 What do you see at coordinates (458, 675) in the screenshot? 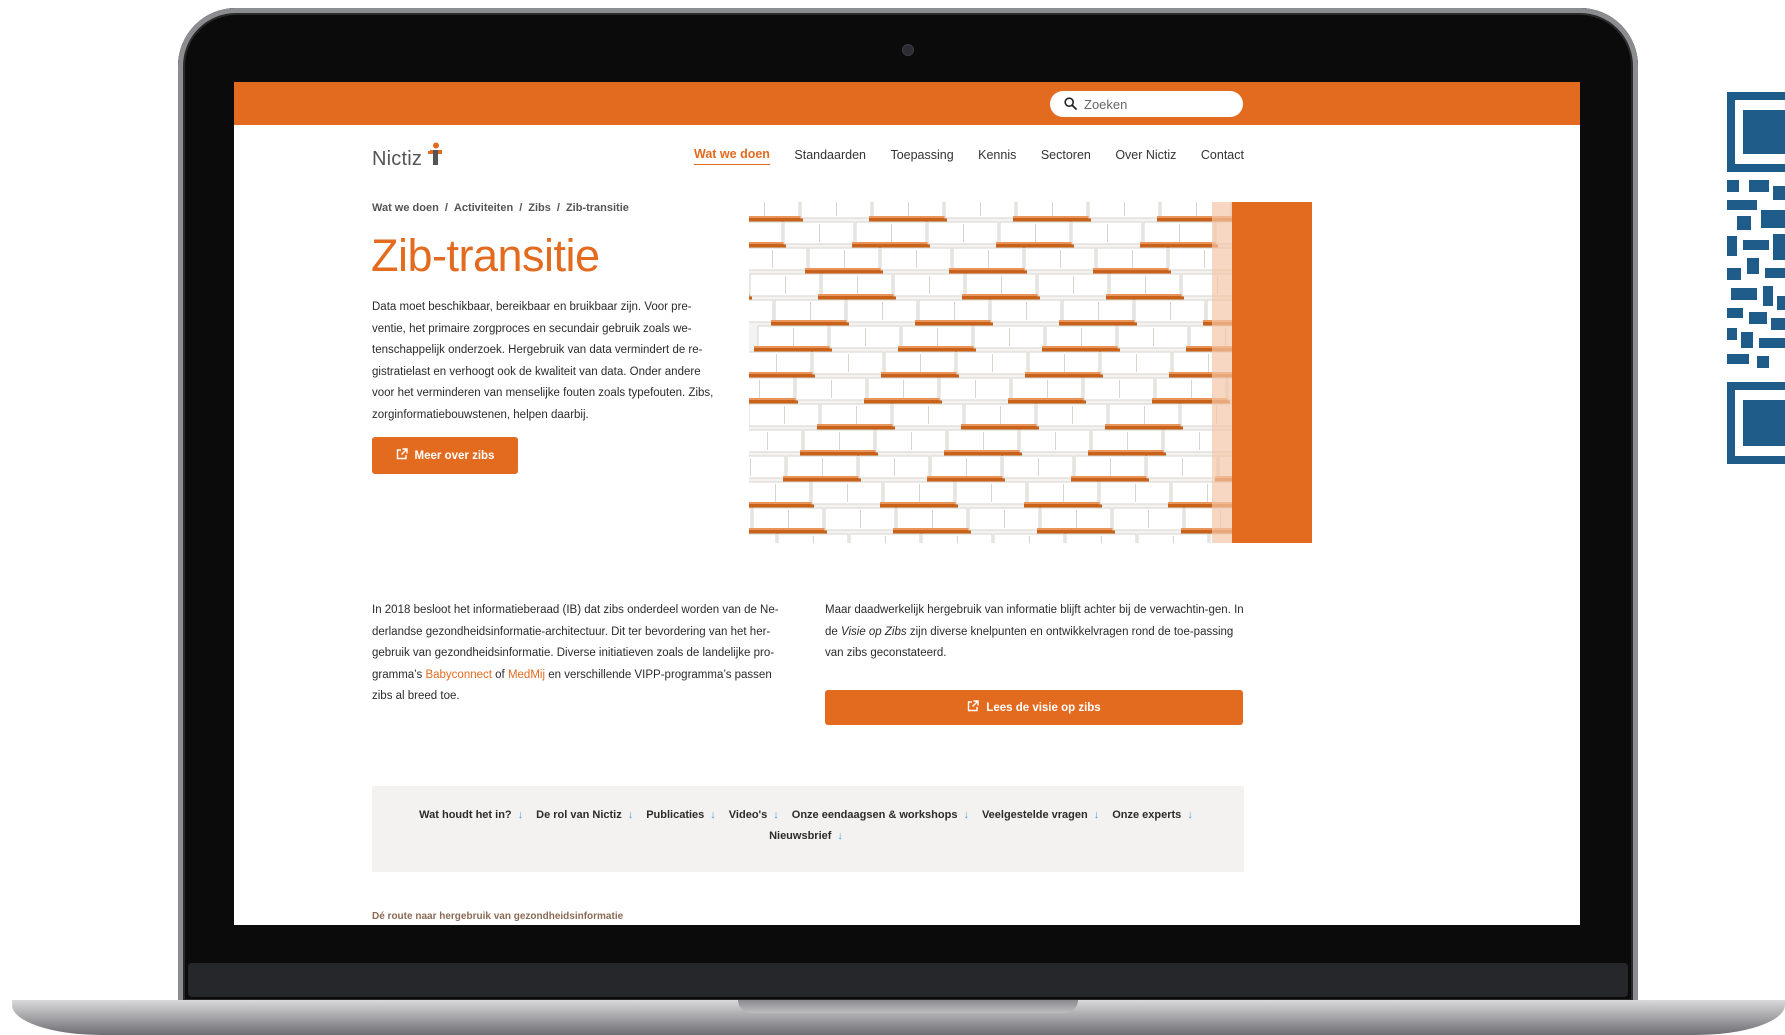
I see `babyconnect-link: Babyconnect` at bounding box center [458, 675].